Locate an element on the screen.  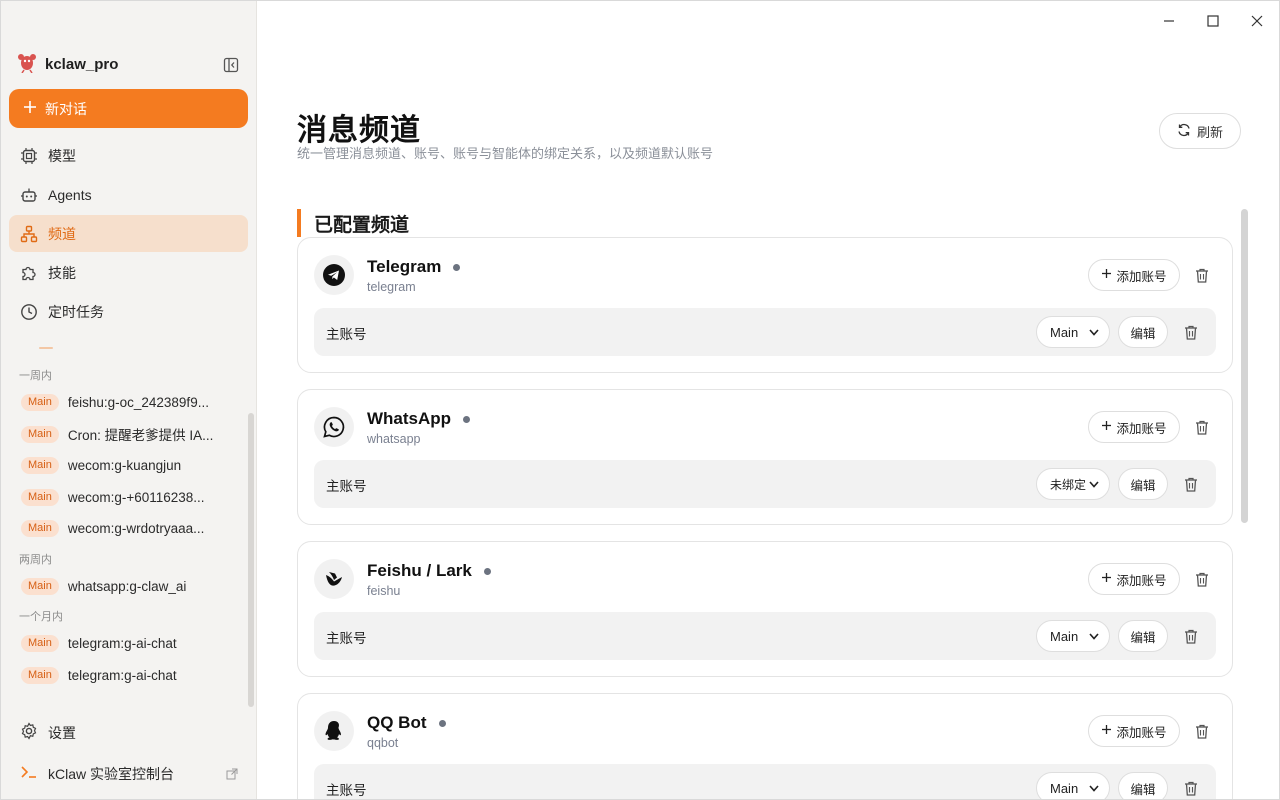
sidebar-collapse-icon is located at coordinates (231, 65).